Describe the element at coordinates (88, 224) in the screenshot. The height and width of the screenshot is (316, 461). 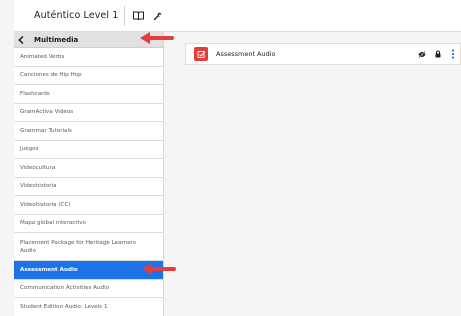
I see `sidebar-item-mapa-global-interactivo: Mapa global interactivo` at that location.